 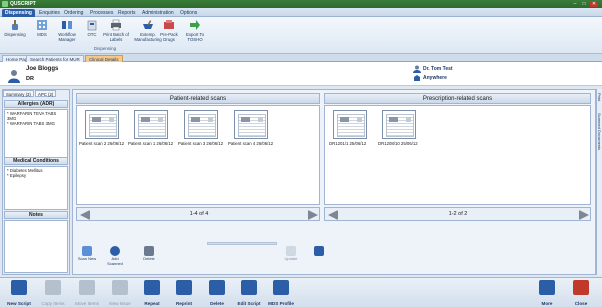 What do you see at coordinates (19, 287) in the screenshot?
I see `new-script-icon` at bounding box center [19, 287].